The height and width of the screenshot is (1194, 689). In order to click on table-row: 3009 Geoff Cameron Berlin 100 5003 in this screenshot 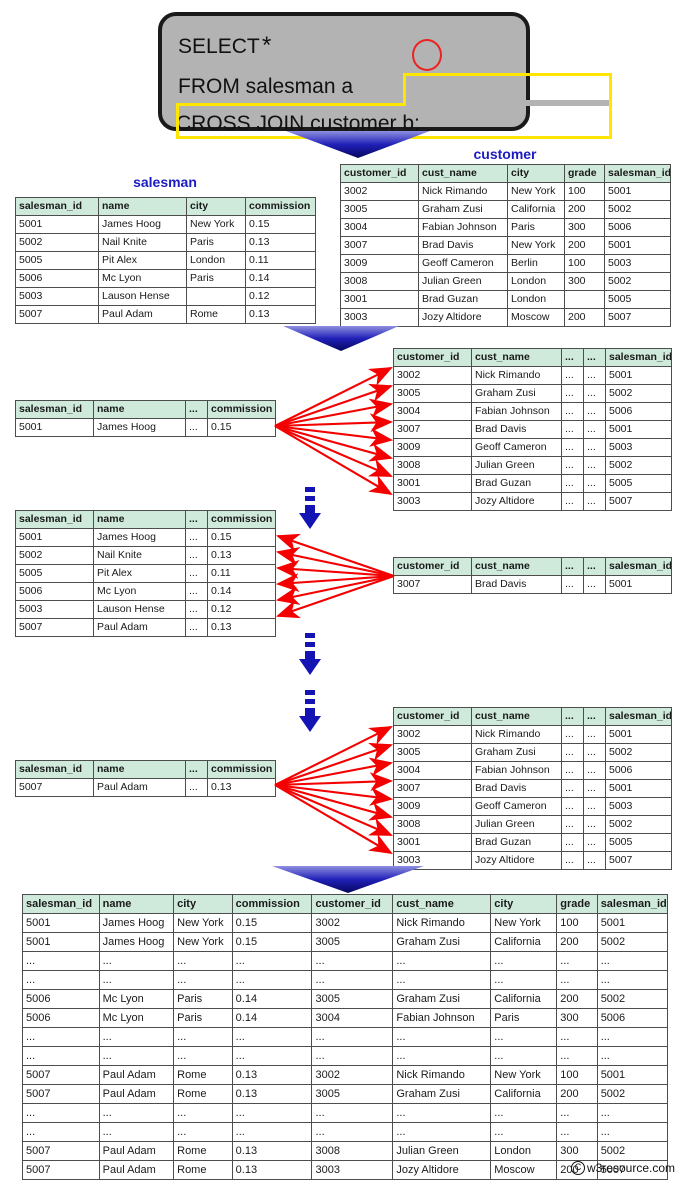, I will do `click(505, 263)`.